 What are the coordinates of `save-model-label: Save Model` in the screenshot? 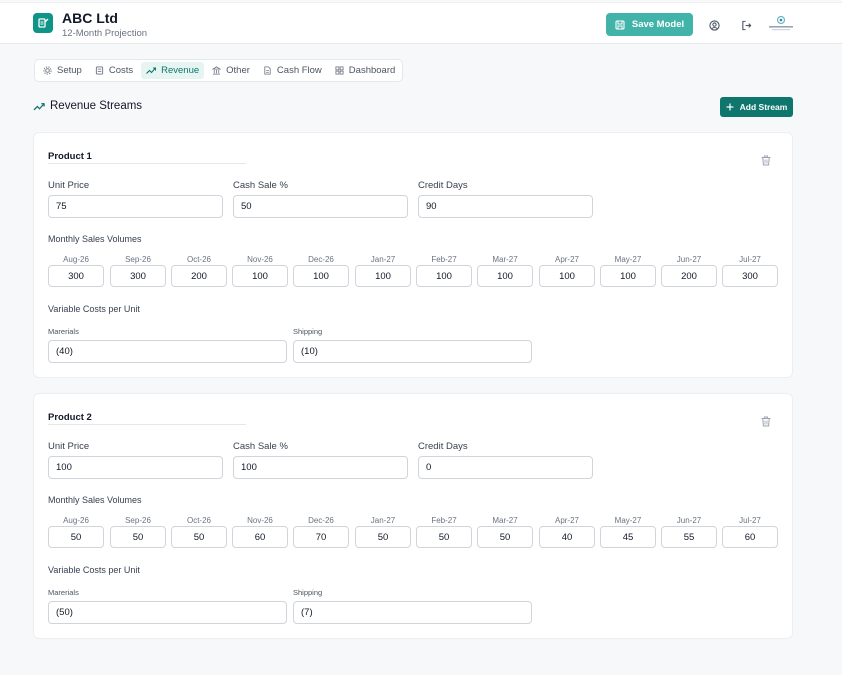 It's located at (658, 24).